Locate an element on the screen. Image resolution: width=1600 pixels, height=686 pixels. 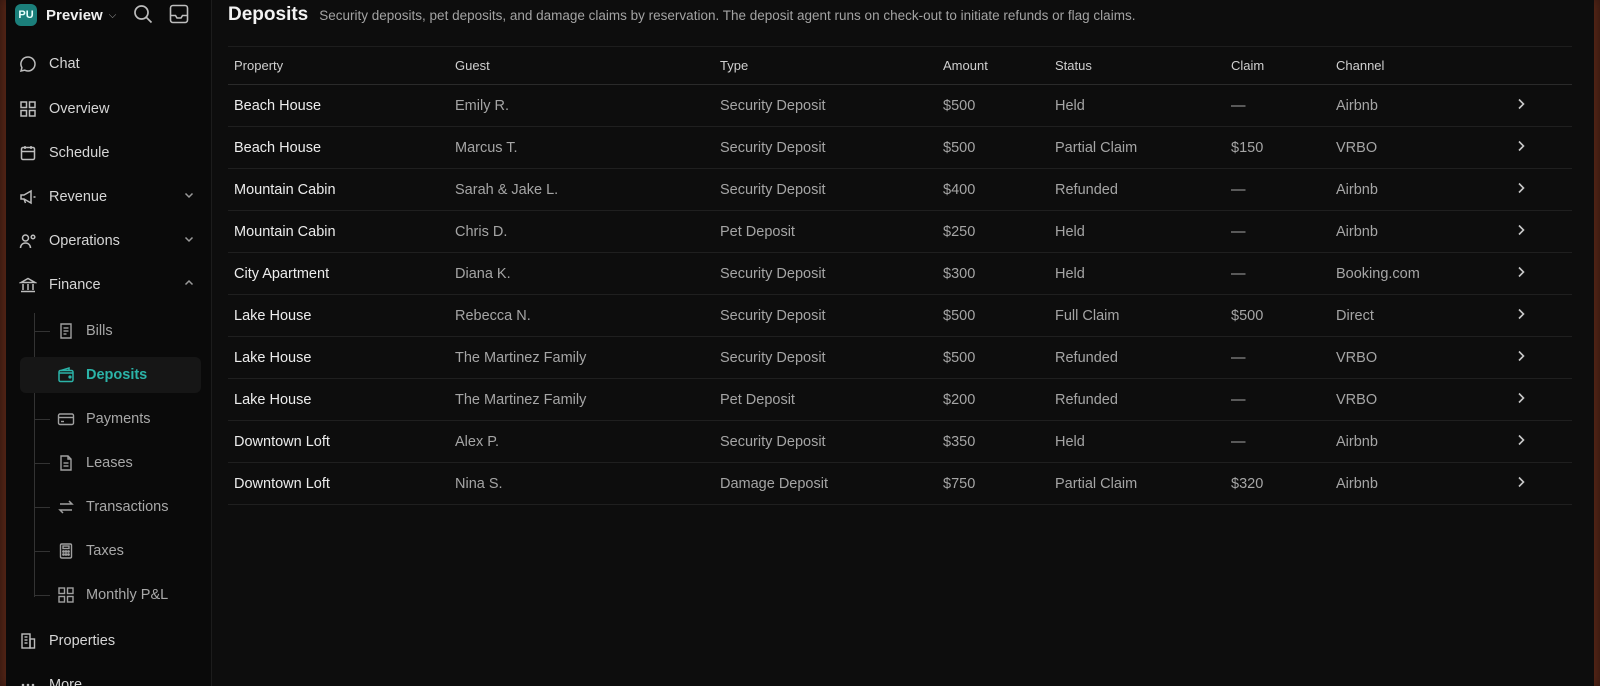
cell-channel: VRBO is located at coordinates (1357, 399).